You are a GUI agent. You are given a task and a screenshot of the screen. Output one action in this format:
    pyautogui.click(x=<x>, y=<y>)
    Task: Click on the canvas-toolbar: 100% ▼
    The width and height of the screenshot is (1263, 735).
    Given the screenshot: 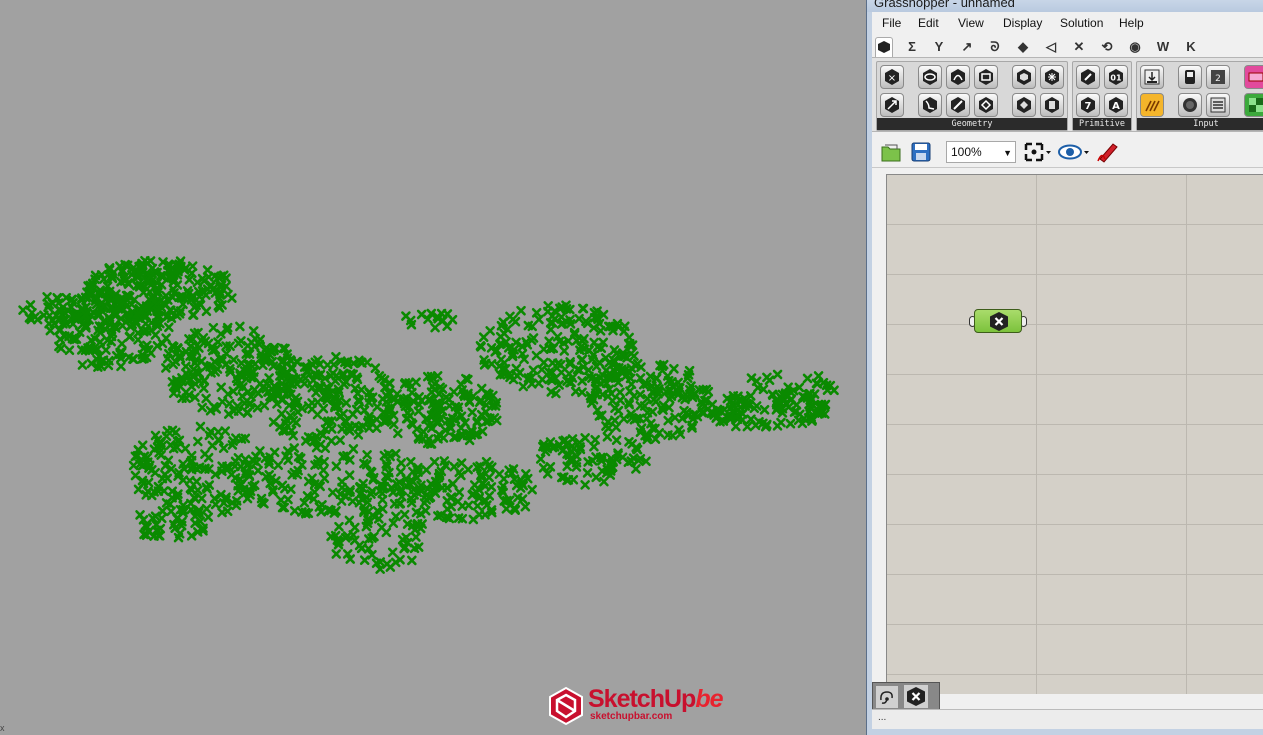 What is the action you would take?
    pyautogui.click(x=1067, y=152)
    